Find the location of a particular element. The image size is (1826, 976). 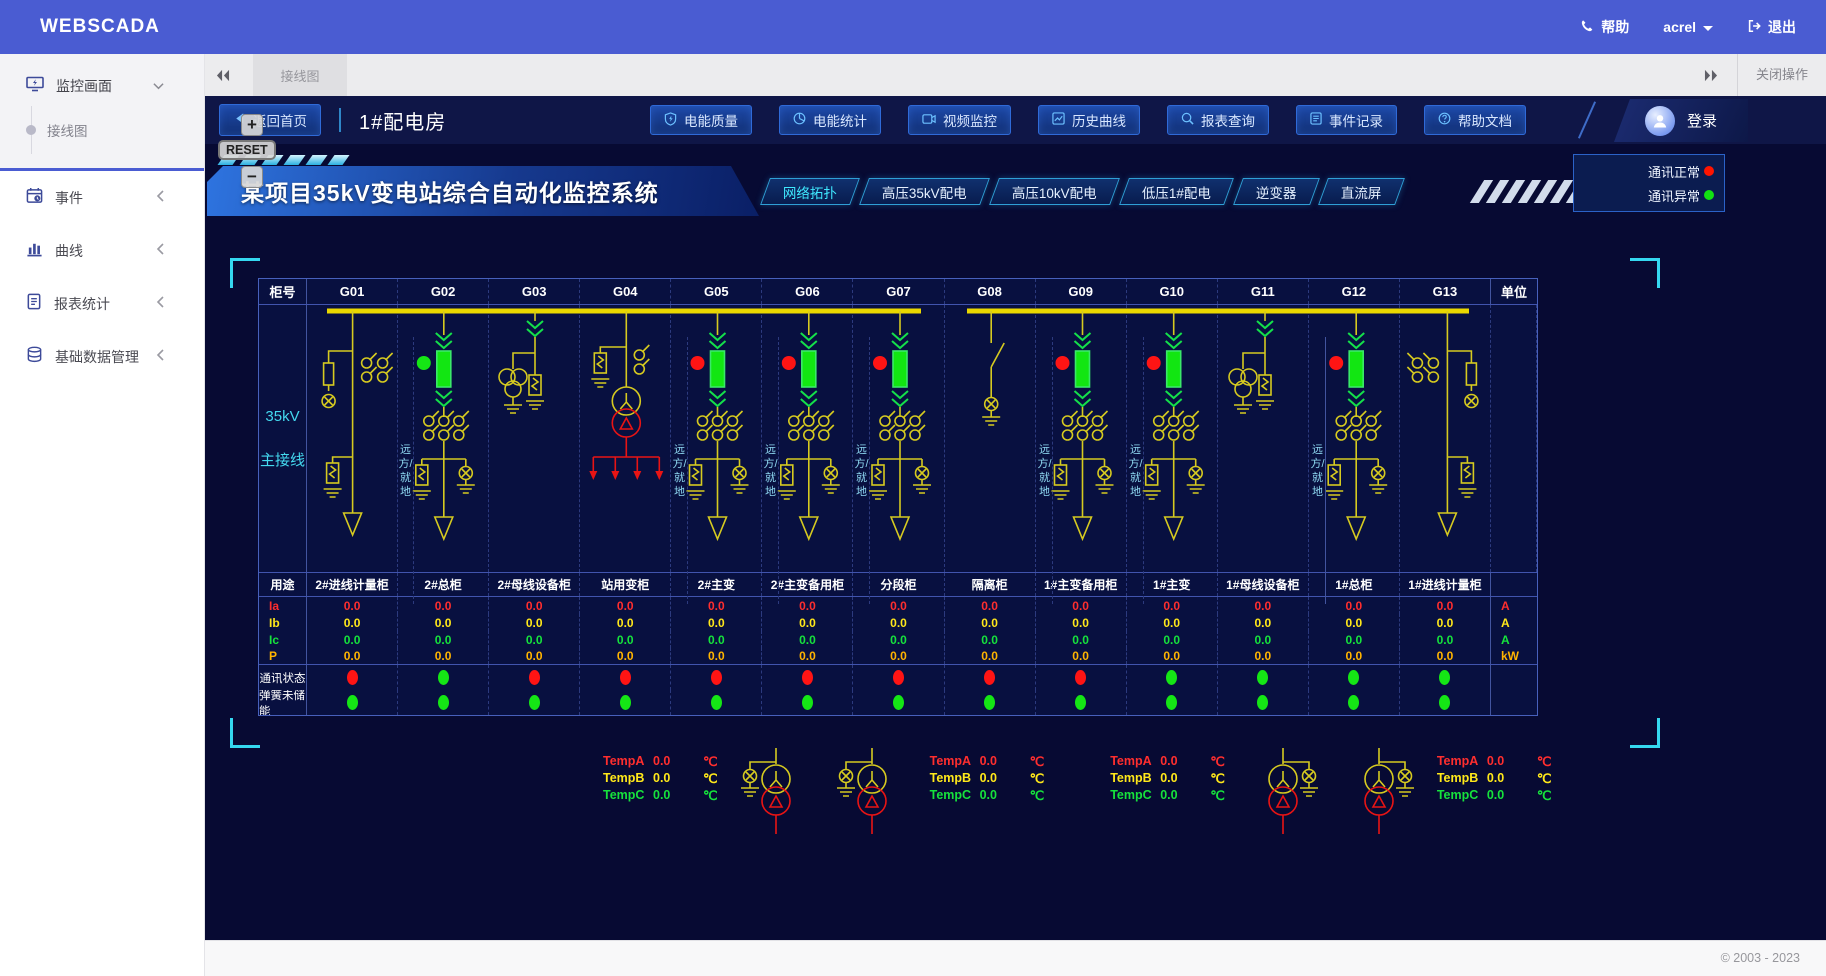

event-record-button: 事件记录 is located at coordinates (1346, 120).